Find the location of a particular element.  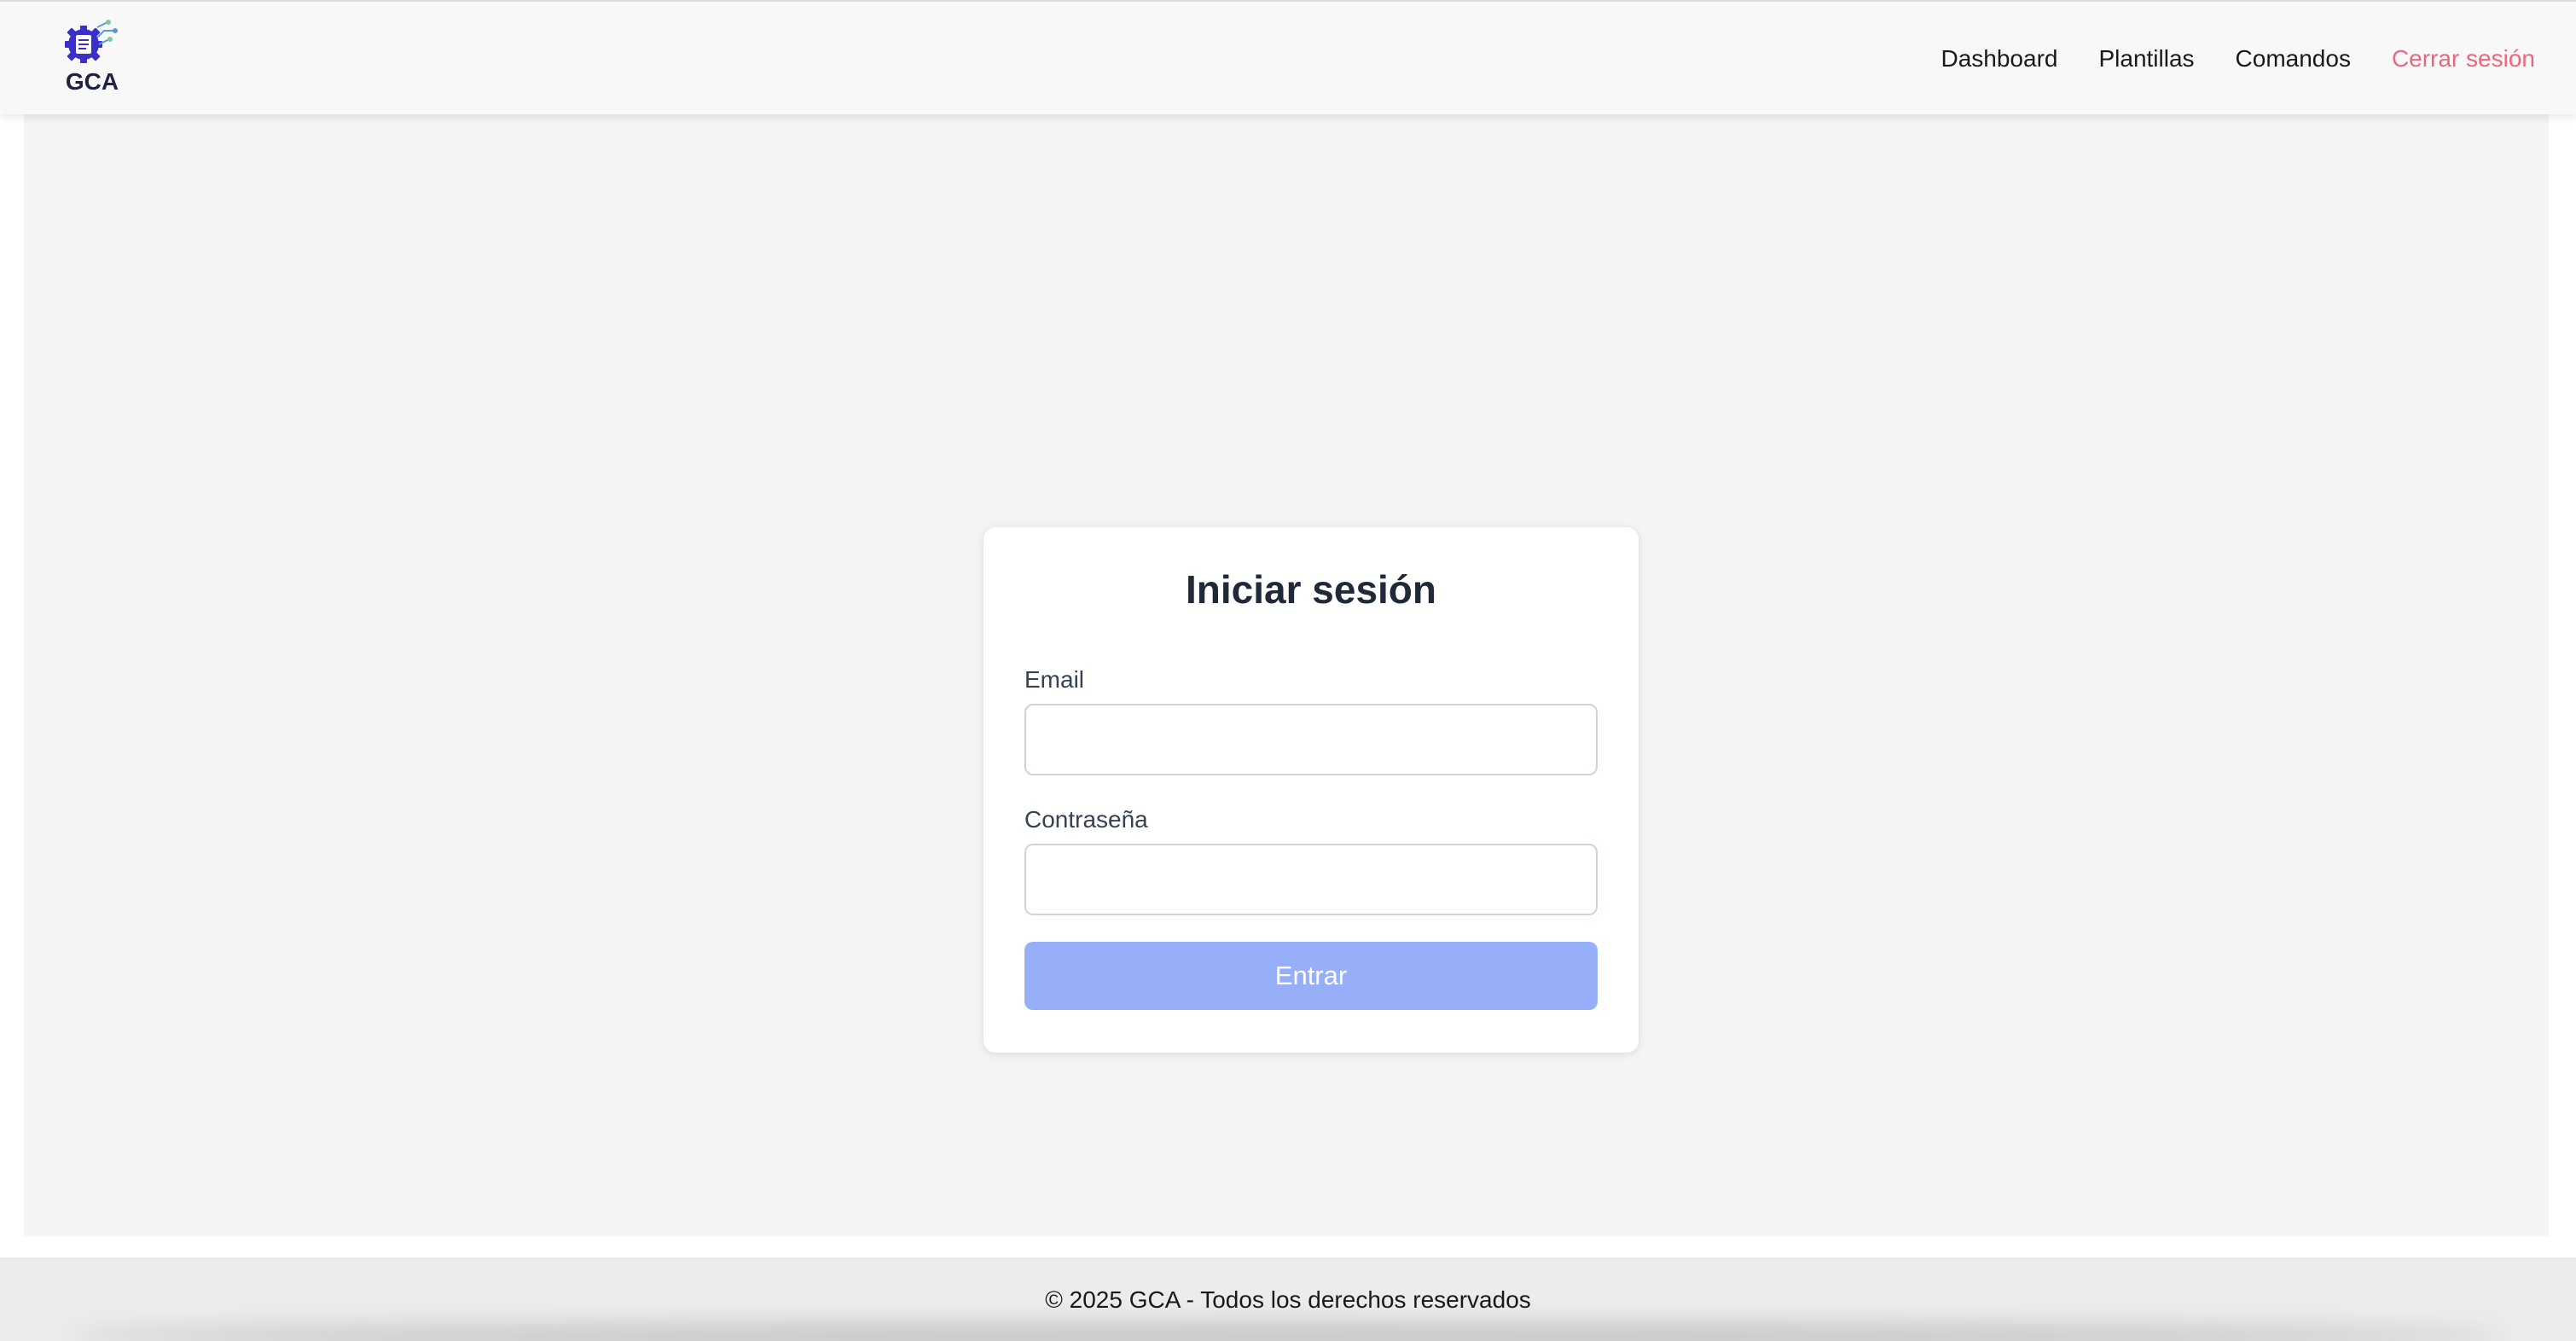

login-card: Iniciar sesión Email Contraseña Entrar is located at coordinates (1311, 790).